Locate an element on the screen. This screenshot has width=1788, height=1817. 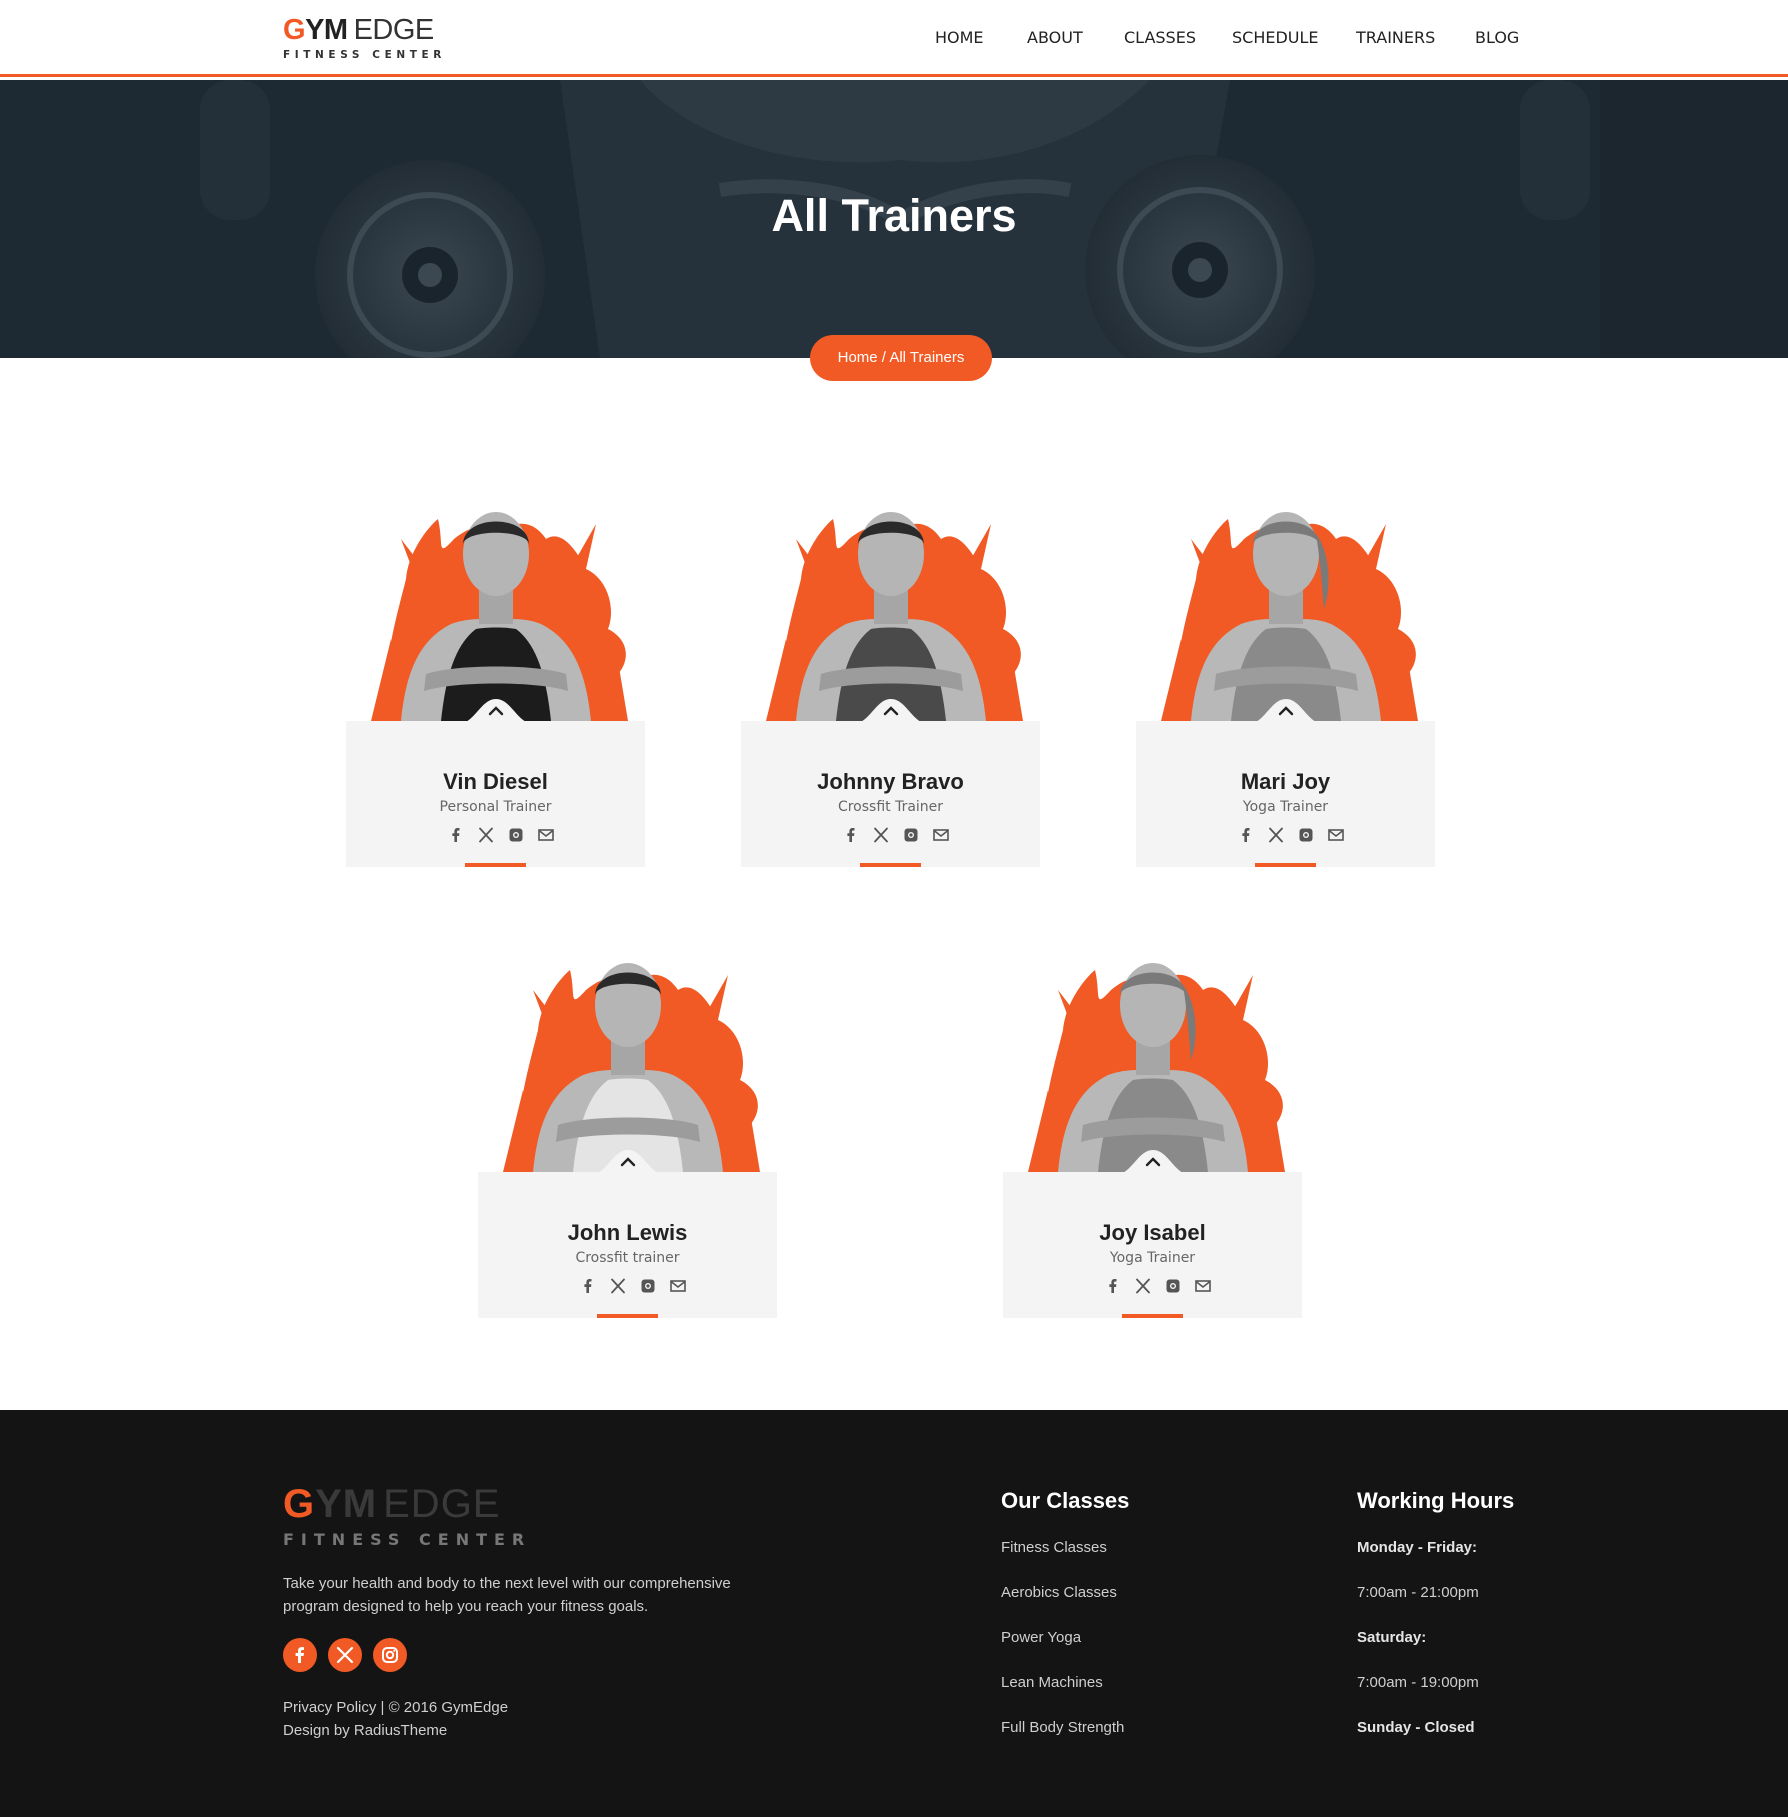
trainer-role: Yoga Trainer is located at coordinates (1285, 807).